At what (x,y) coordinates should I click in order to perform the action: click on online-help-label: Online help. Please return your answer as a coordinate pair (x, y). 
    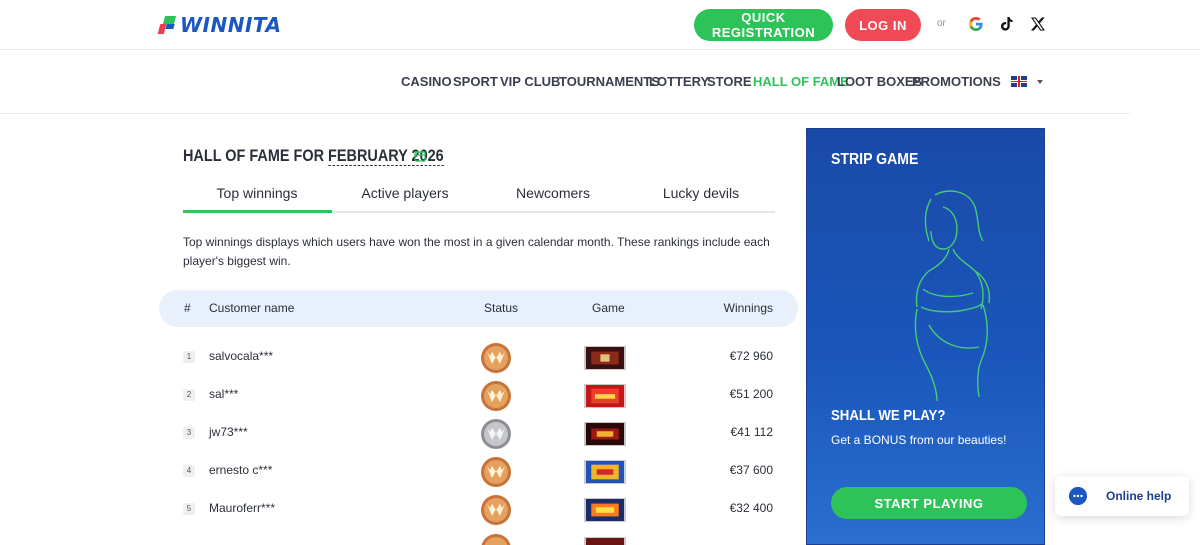
    Looking at the image, I should click on (1139, 496).